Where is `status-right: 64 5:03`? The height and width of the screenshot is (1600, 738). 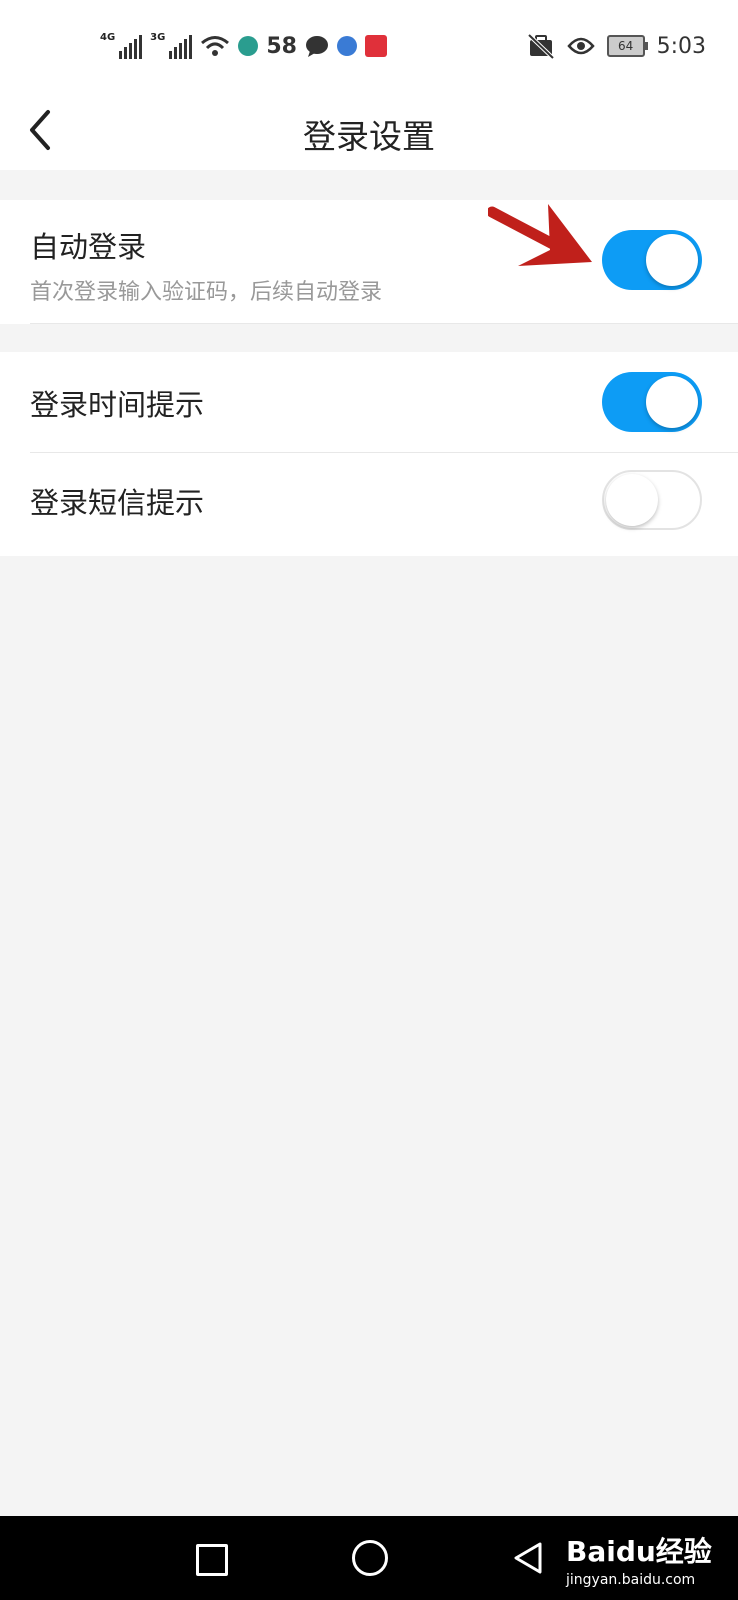
status-right: 64 5:03 is located at coordinates (616, 46).